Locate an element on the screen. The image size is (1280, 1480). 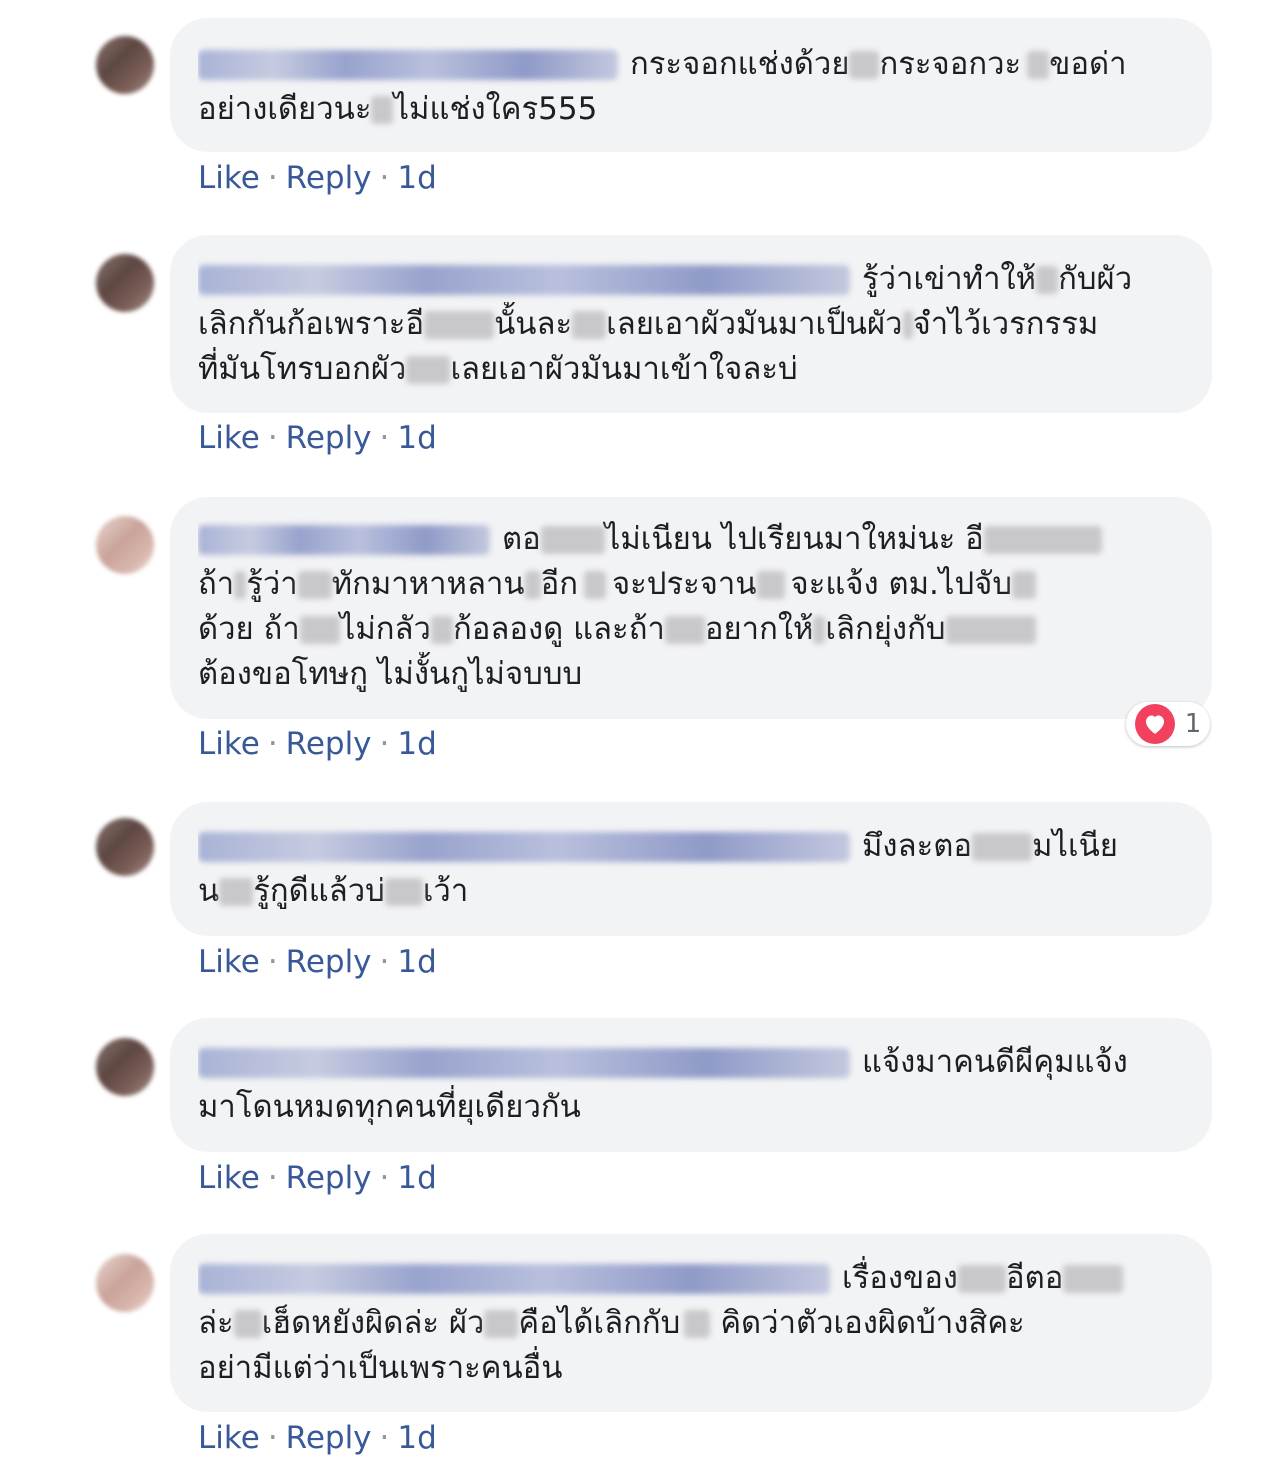
comment-text: อีตอ is located at coordinates (1034, 1278).